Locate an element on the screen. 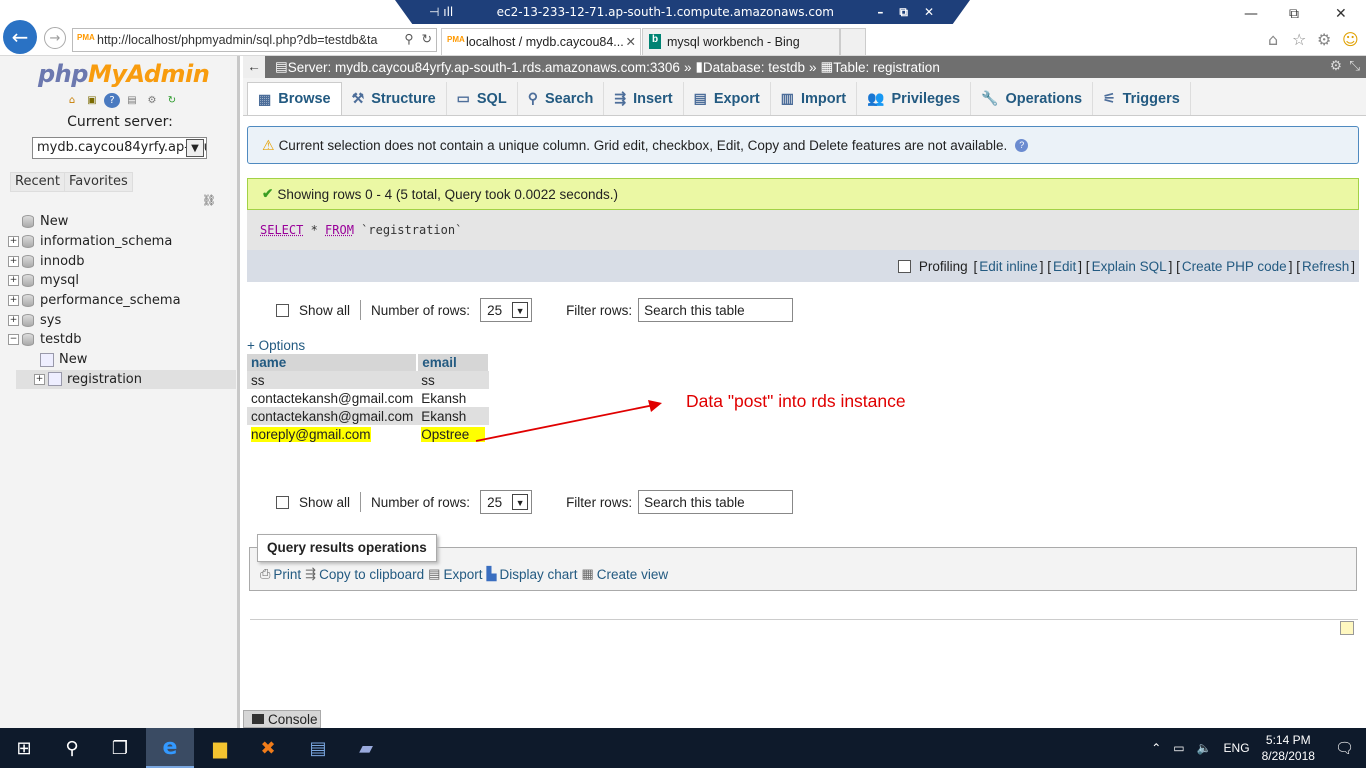  edit-inline-link: Edit inline is located at coordinates (1008, 266).